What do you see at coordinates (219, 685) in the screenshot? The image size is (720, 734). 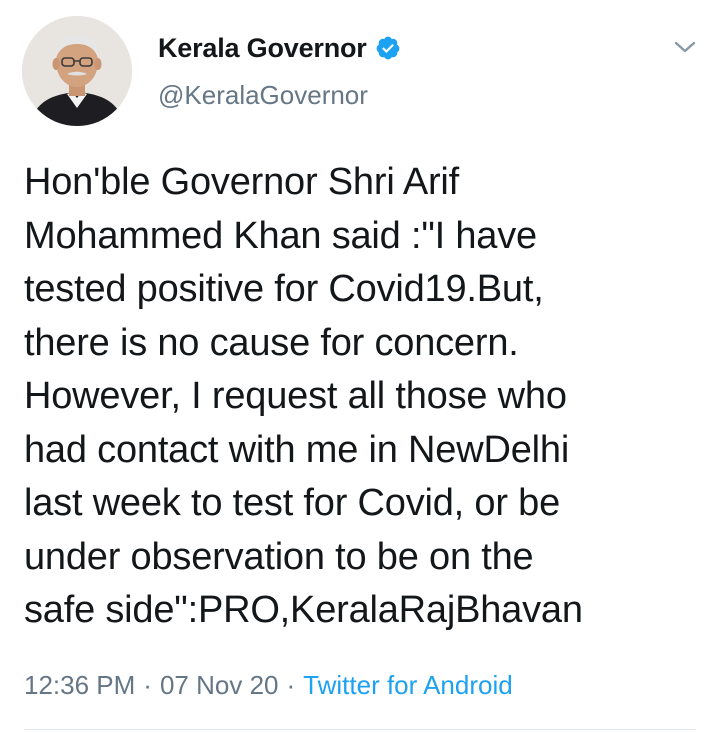 I see `tweet-date: 07 Nov 20` at bounding box center [219, 685].